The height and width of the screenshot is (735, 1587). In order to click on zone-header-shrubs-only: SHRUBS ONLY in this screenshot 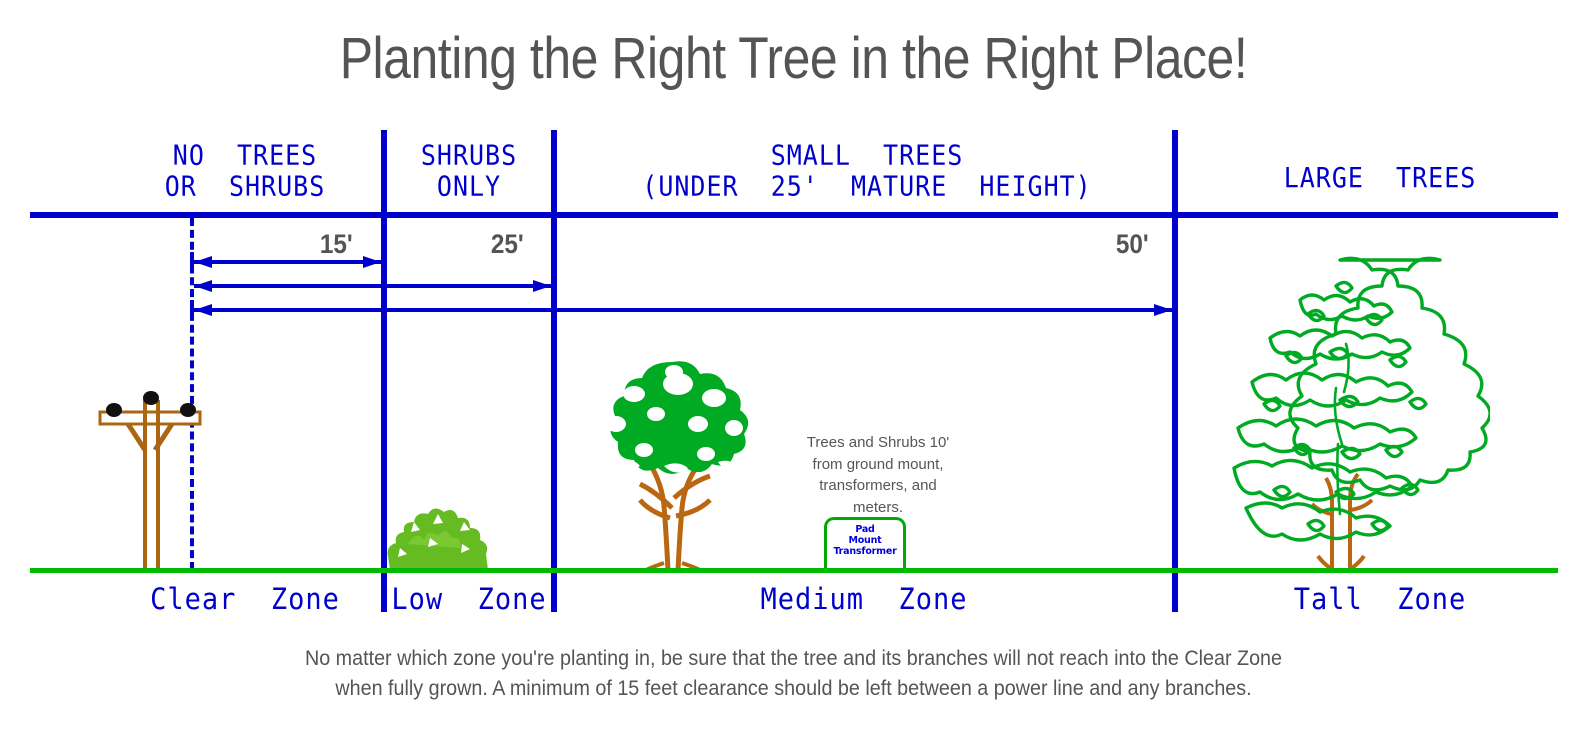, I will do `click(469, 170)`.